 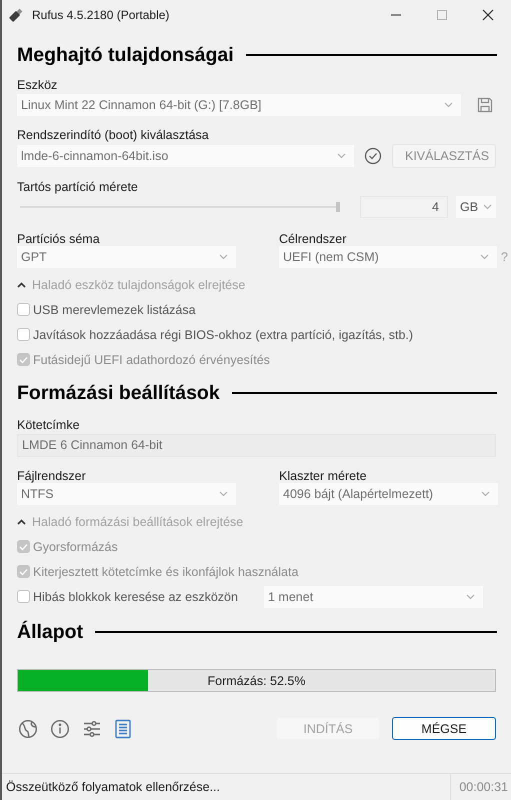 I want to click on dropdown: 1 menet, so click(x=373, y=597).